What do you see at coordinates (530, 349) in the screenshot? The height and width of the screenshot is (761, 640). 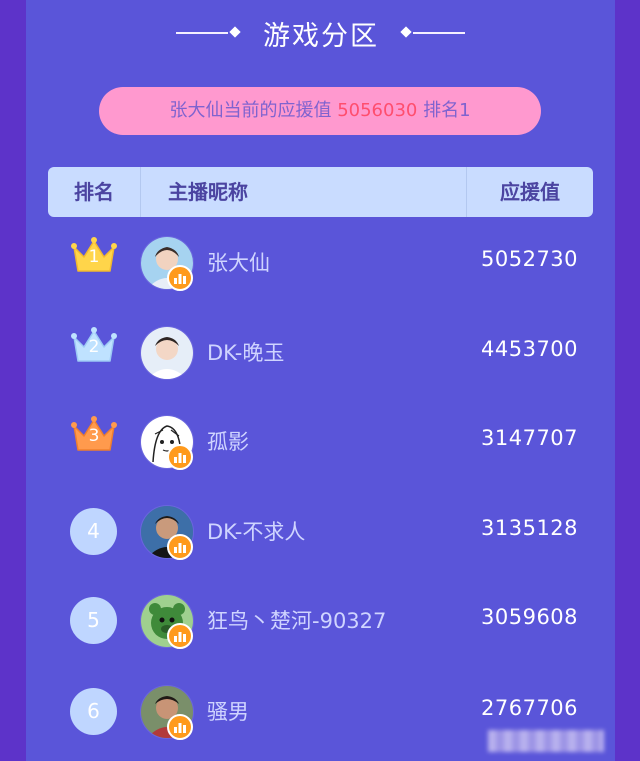 I see `support-value: 4453700` at bounding box center [530, 349].